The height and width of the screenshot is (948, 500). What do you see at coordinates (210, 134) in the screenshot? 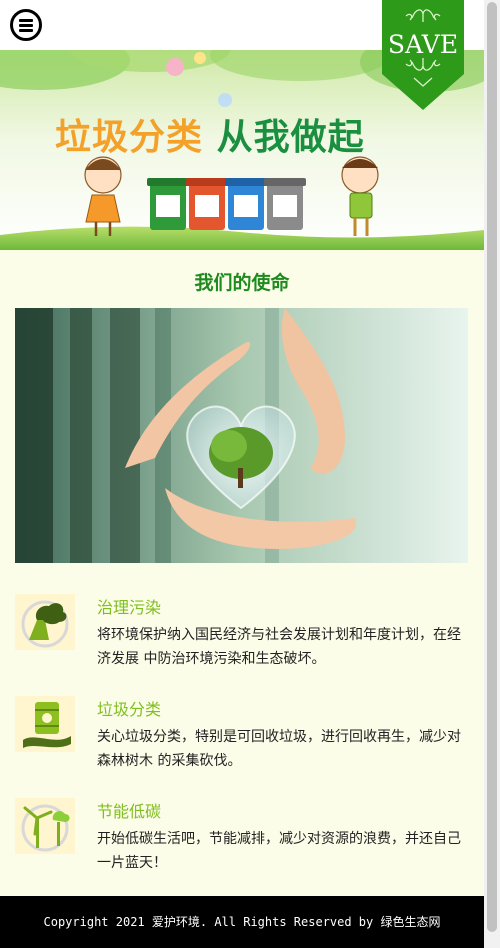
I see `banner-title: 垃圾分类 从我做起` at bounding box center [210, 134].